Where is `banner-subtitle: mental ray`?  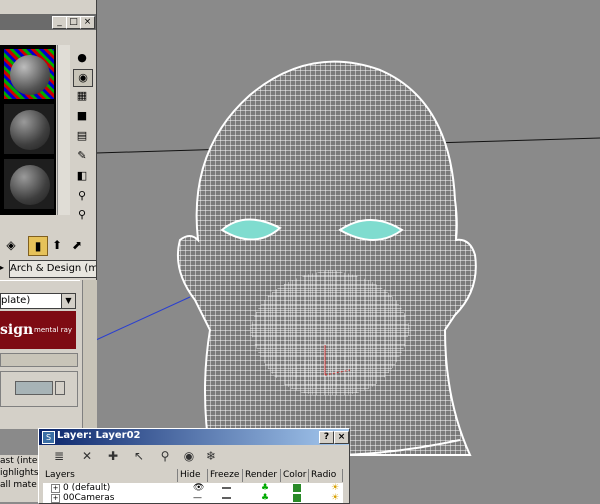 banner-subtitle: mental ray is located at coordinates (53, 330).